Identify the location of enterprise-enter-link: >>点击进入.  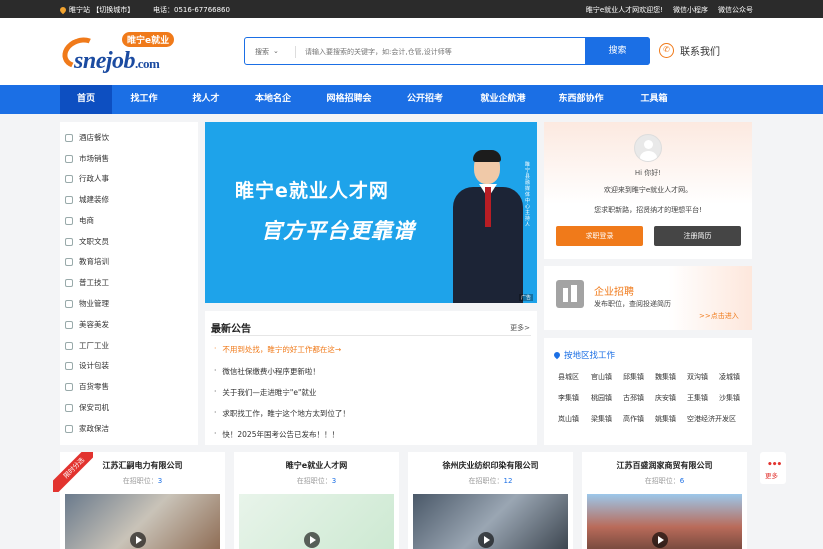
(719, 316).